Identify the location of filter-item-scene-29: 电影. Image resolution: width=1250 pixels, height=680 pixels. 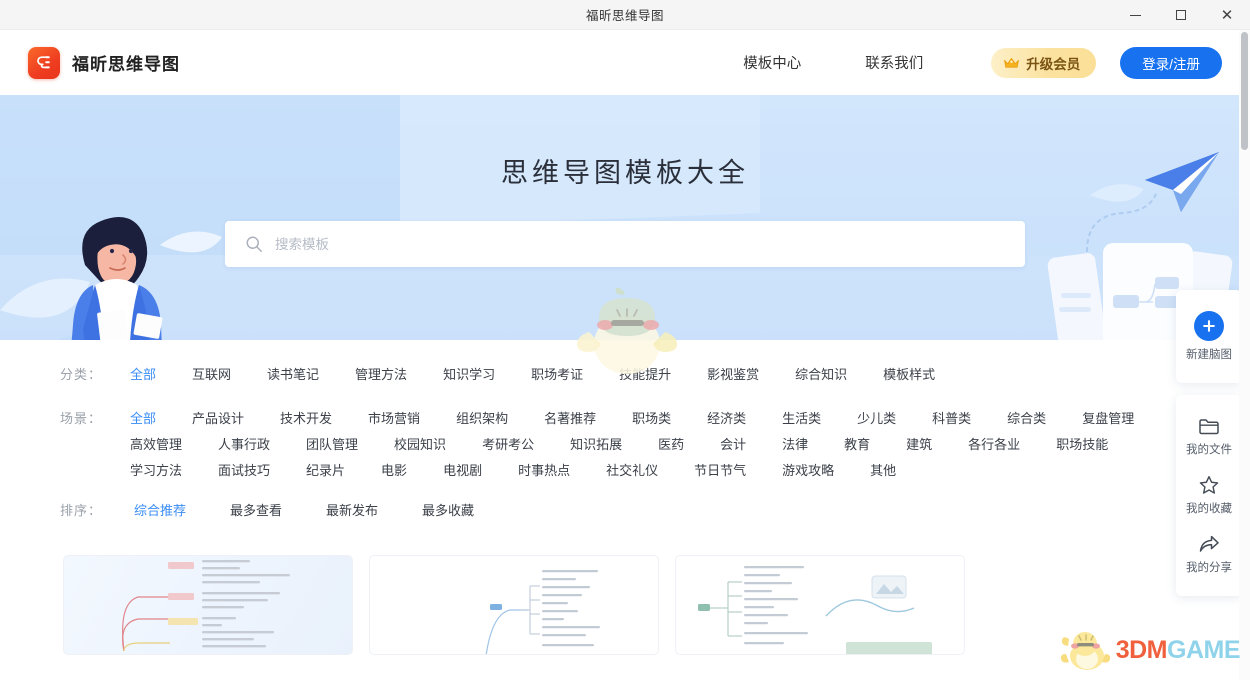
(394, 471).